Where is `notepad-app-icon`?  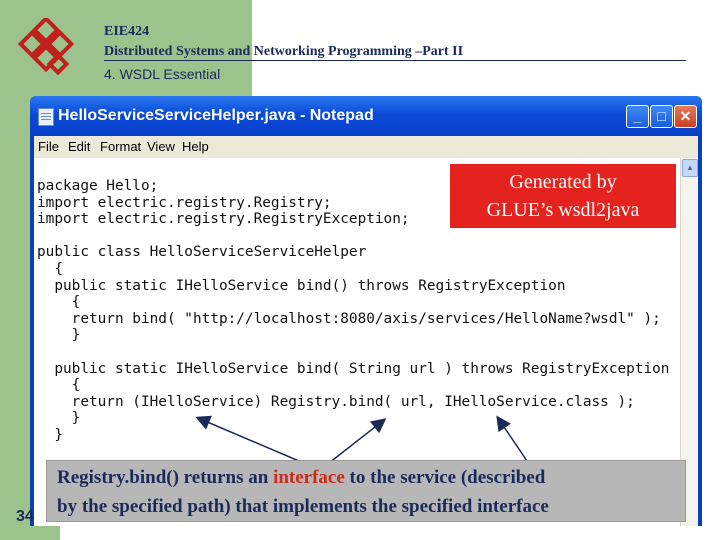 notepad-app-icon is located at coordinates (46, 117).